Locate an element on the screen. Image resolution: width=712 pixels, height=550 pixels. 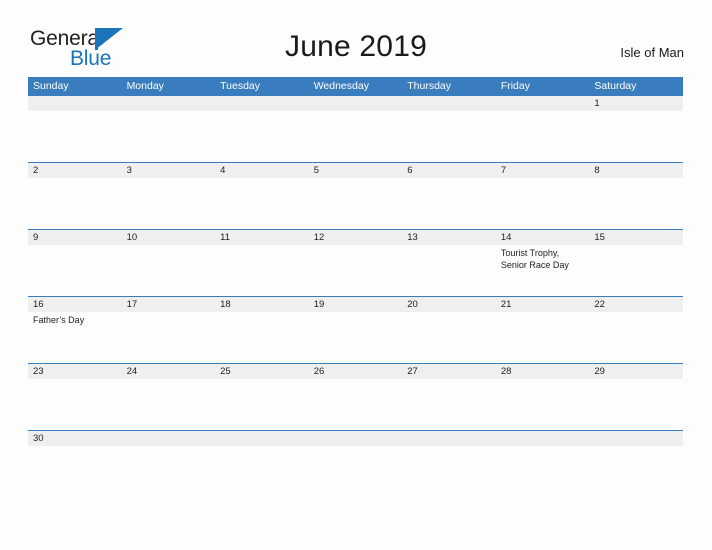
day-number-15: 15 is located at coordinates (636, 237).